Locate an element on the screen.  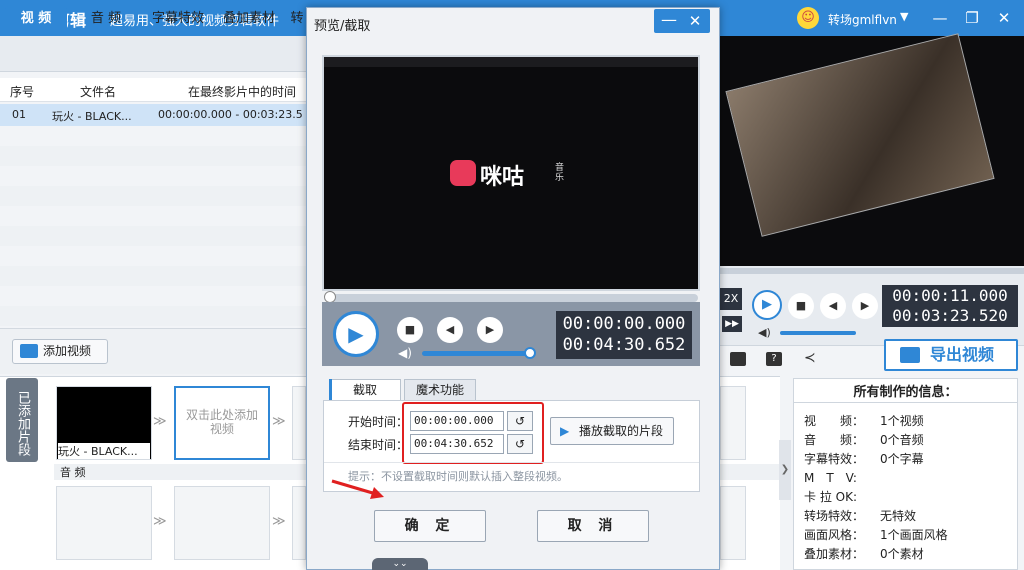
highlight-box is located at coordinates (473, 433).